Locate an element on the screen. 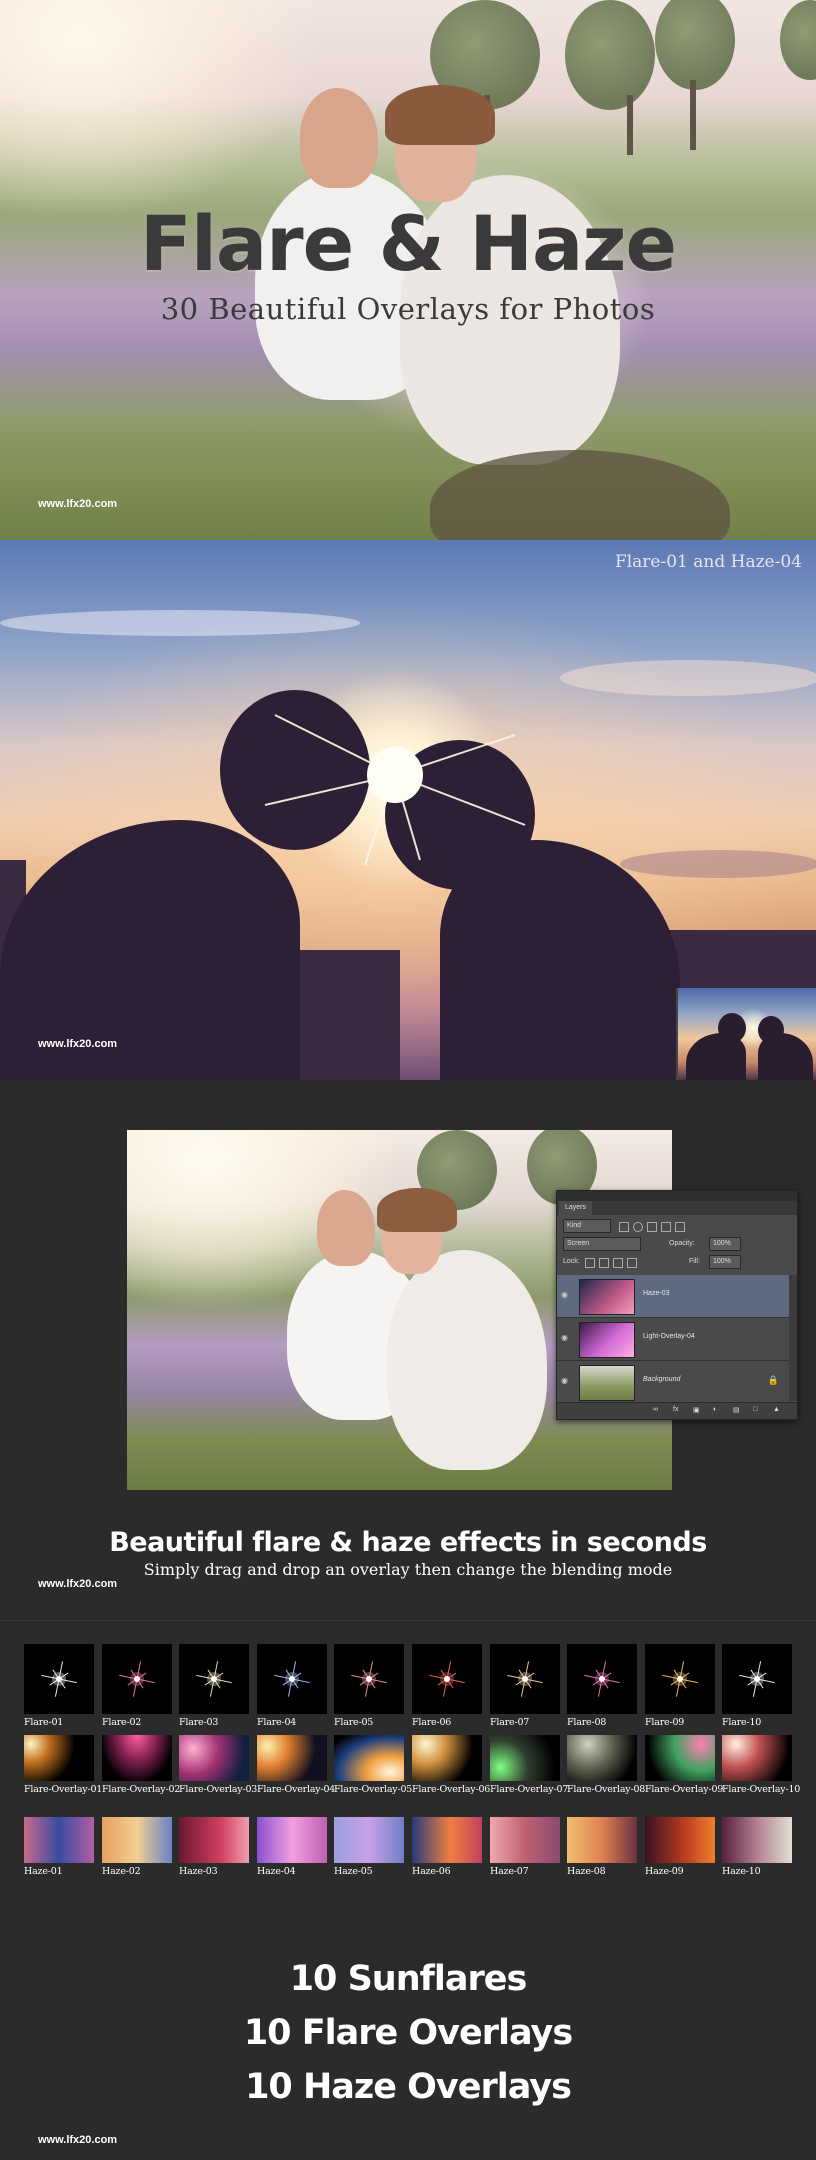 The height and width of the screenshot is (2160, 816). haze-item: Haze-09 is located at coordinates (680, 1847).